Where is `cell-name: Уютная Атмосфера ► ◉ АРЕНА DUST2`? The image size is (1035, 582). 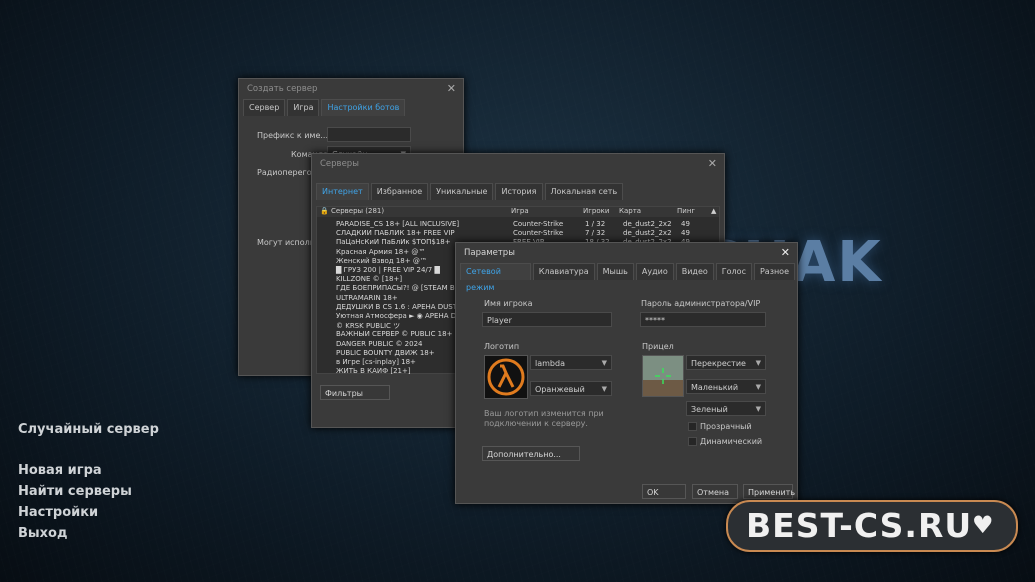 cell-name: Уютная Атмосфера ► ◉ АРЕНА DUST2 is located at coordinates (405, 316).